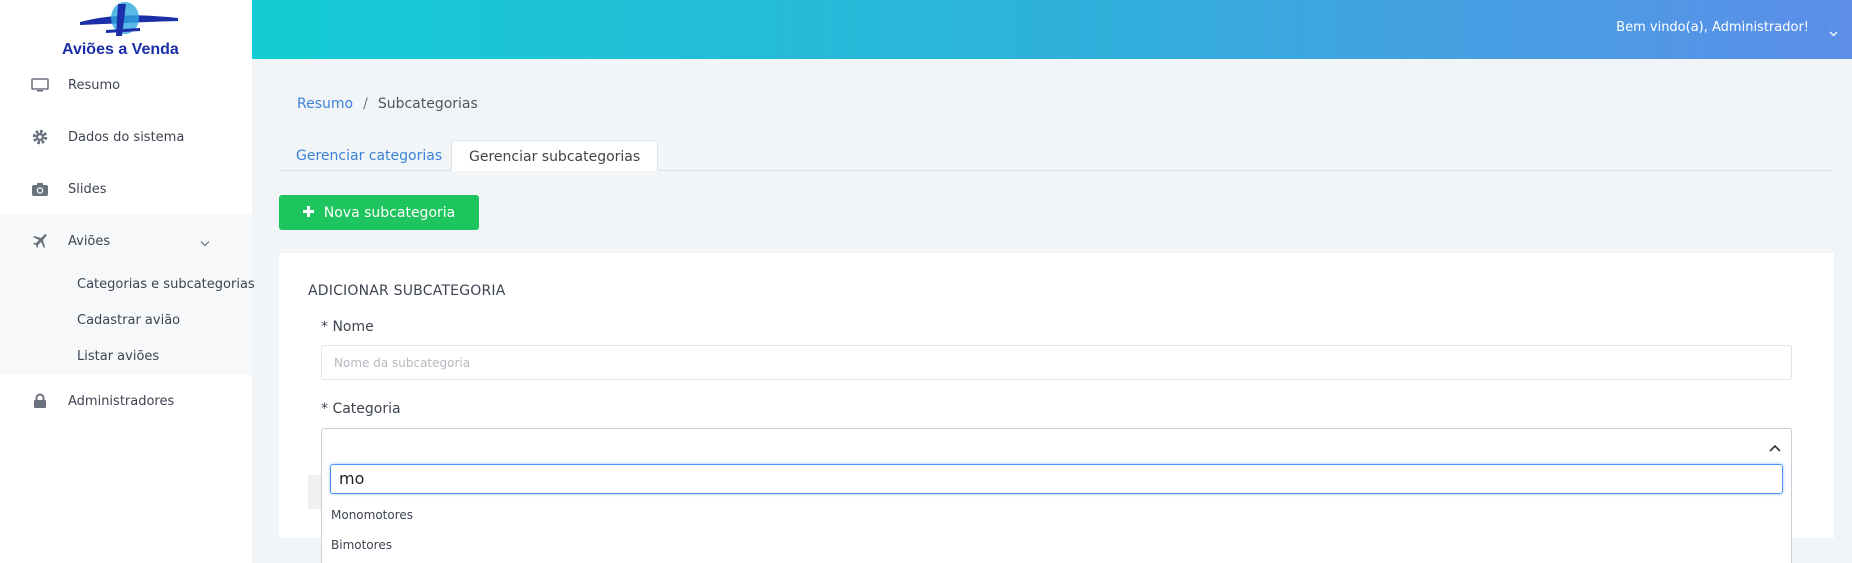 This screenshot has height=563, width=1852. Describe the element at coordinates (361, 409) in the screenshot. I see `category-label: * Categoria` at that location.